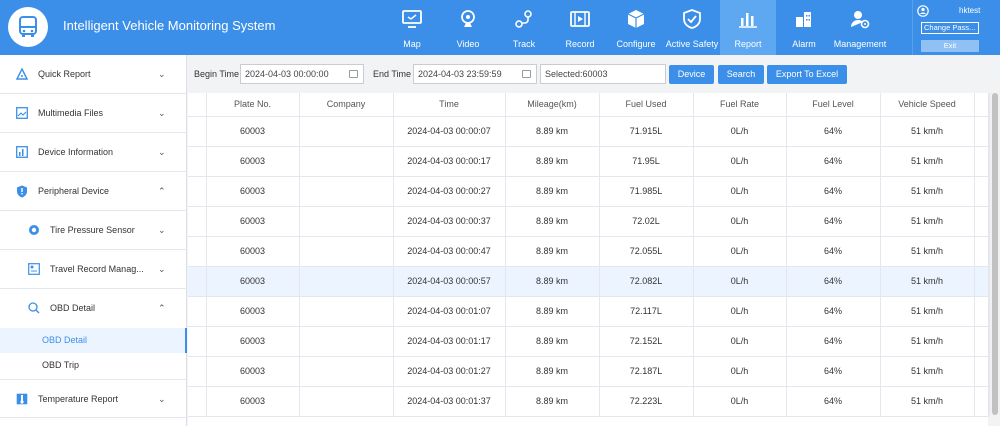 Image resolution: width=1000 pixels, height=426 pixels. What do you see at coordinates (253, 105) in the screenshot?
I see `col-header-plate-no: Plate No.` at bounding box center [253, 105].